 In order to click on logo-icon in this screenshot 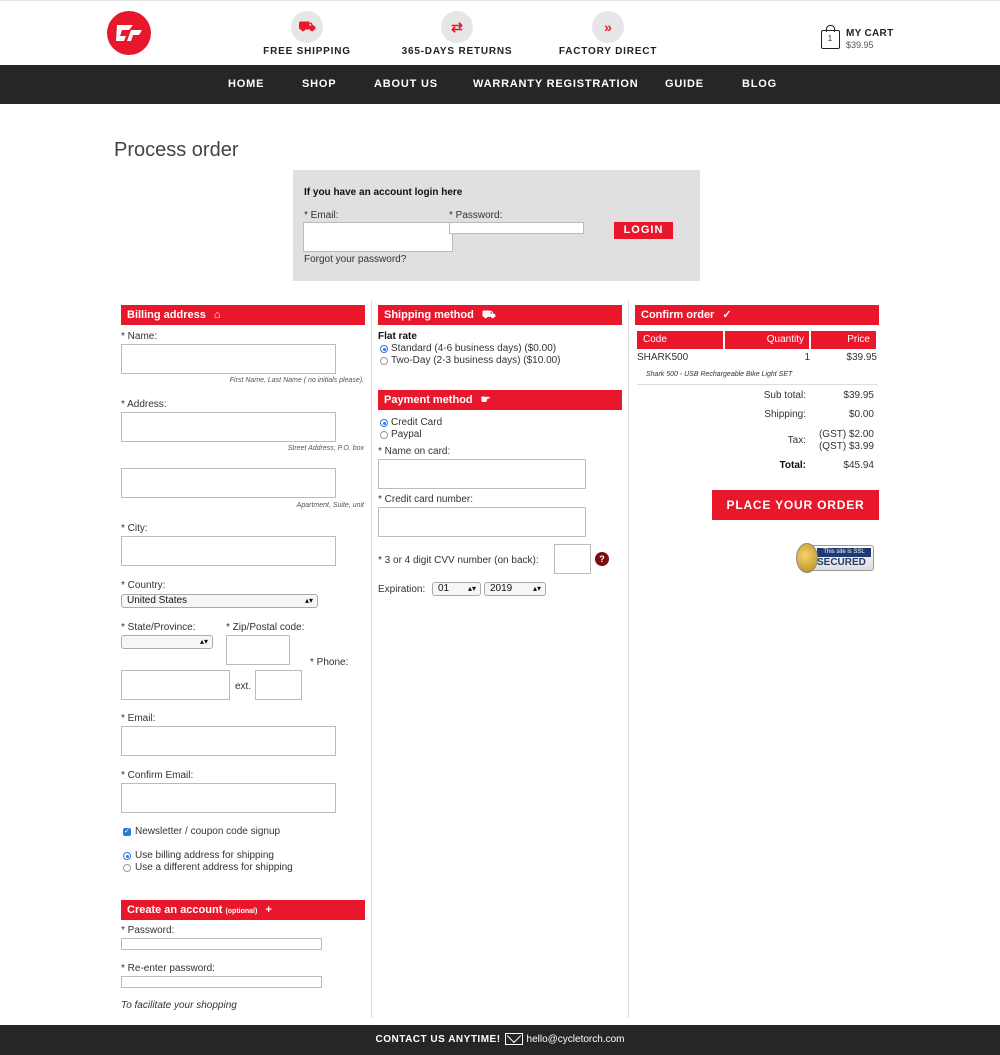, I will do `click(129, 33)`.